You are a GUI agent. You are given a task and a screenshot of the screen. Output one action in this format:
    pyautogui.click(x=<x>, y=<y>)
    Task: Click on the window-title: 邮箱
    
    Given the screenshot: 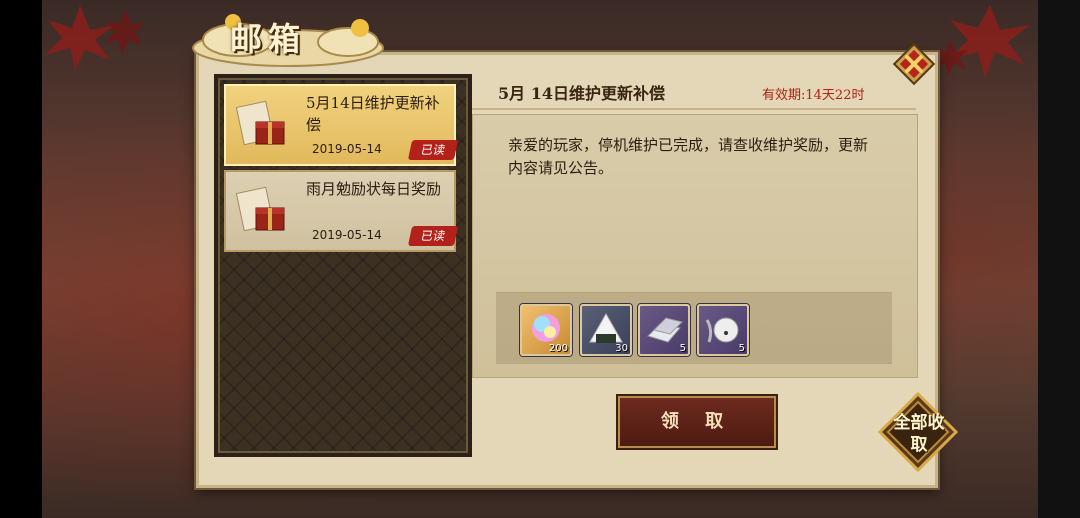 What is the action you would take?
    pyautogui.click(x=268, y=39)
    